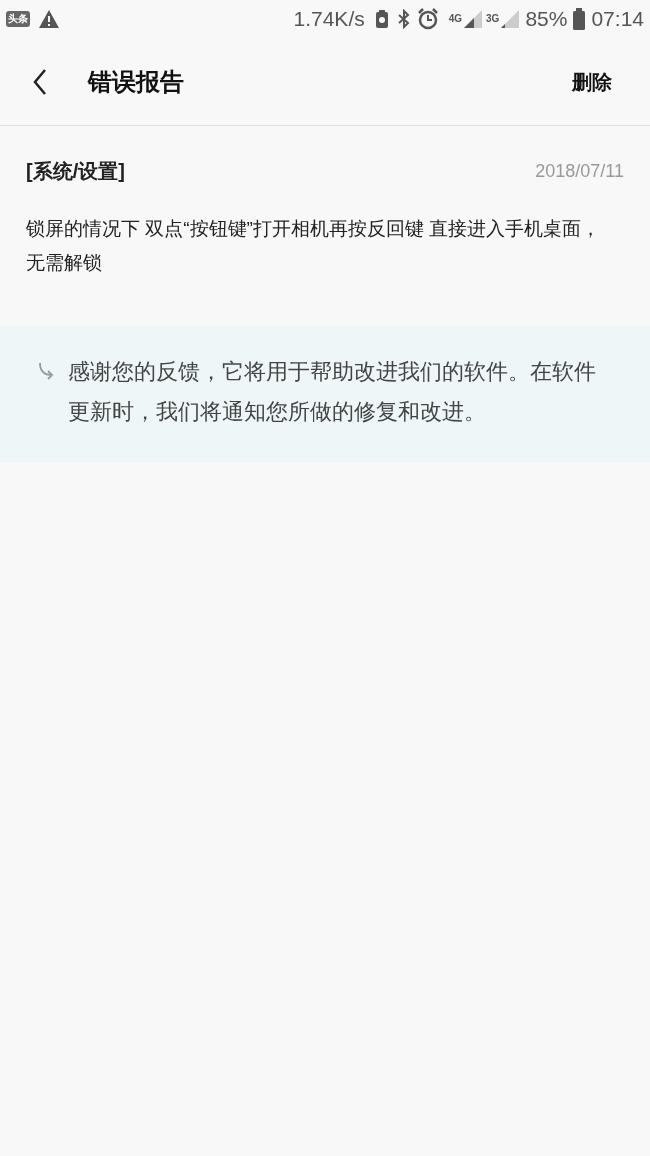 The image size is (650, 1156). Describe the element at coordinates (592, 81) in the screenshot. I see `delete-button: 删除` at that location.